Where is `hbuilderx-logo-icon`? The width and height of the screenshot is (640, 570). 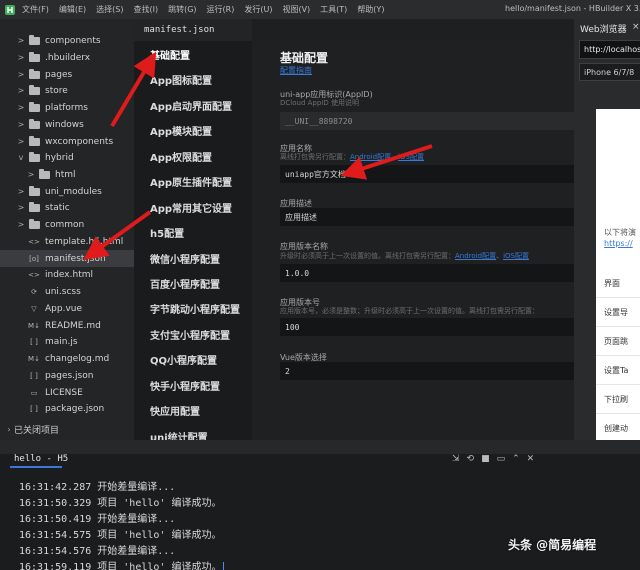
hbuilderx-logo-icon is located at coordinates (10, 10).